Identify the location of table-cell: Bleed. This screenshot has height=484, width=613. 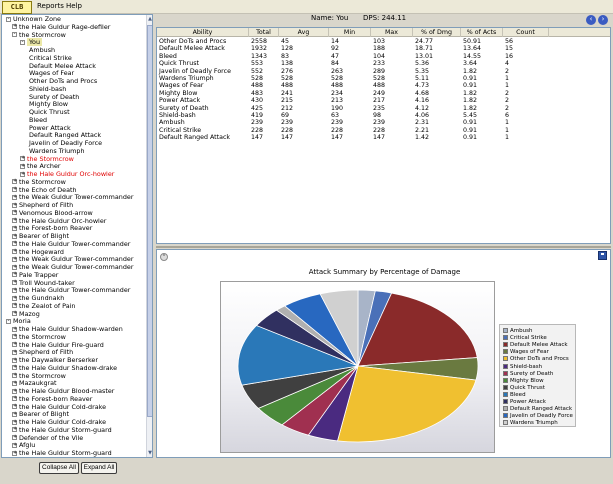
(168, 56).